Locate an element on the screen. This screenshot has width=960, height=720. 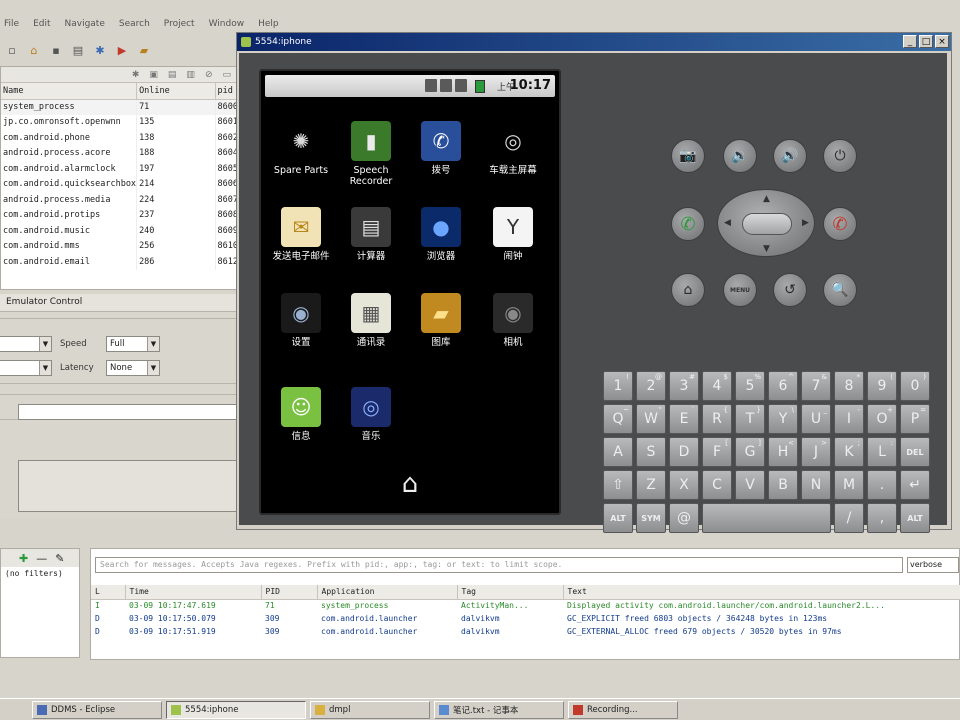
table-row: system_process 71 8600 is located at coordinates (120, 107).